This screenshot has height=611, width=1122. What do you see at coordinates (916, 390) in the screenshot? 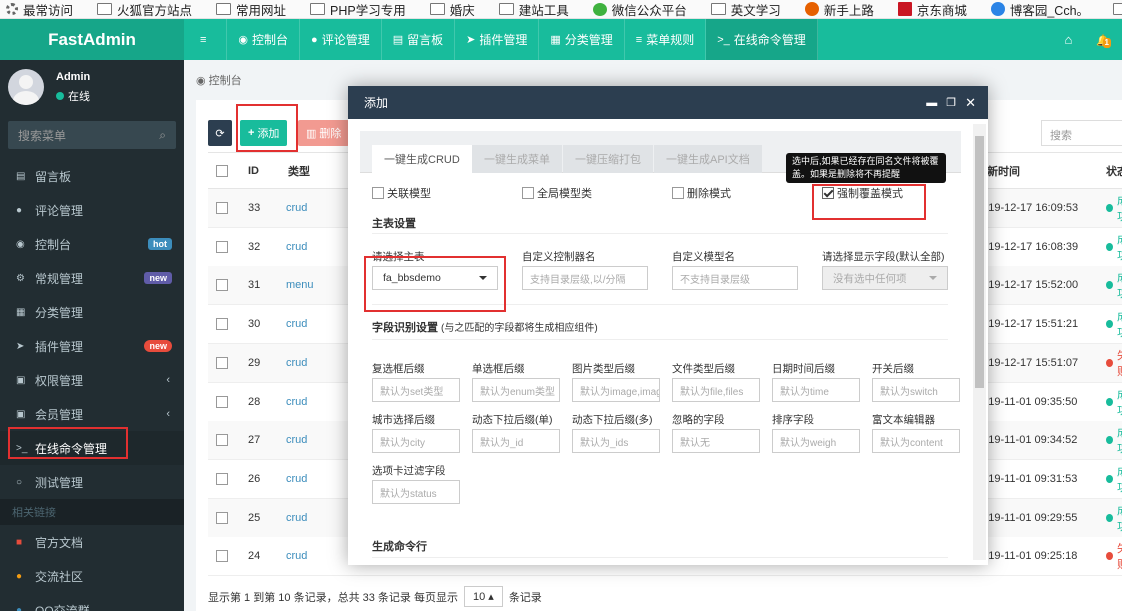
I see `field-input: 默认为switch` at bounding box center [916, 390].